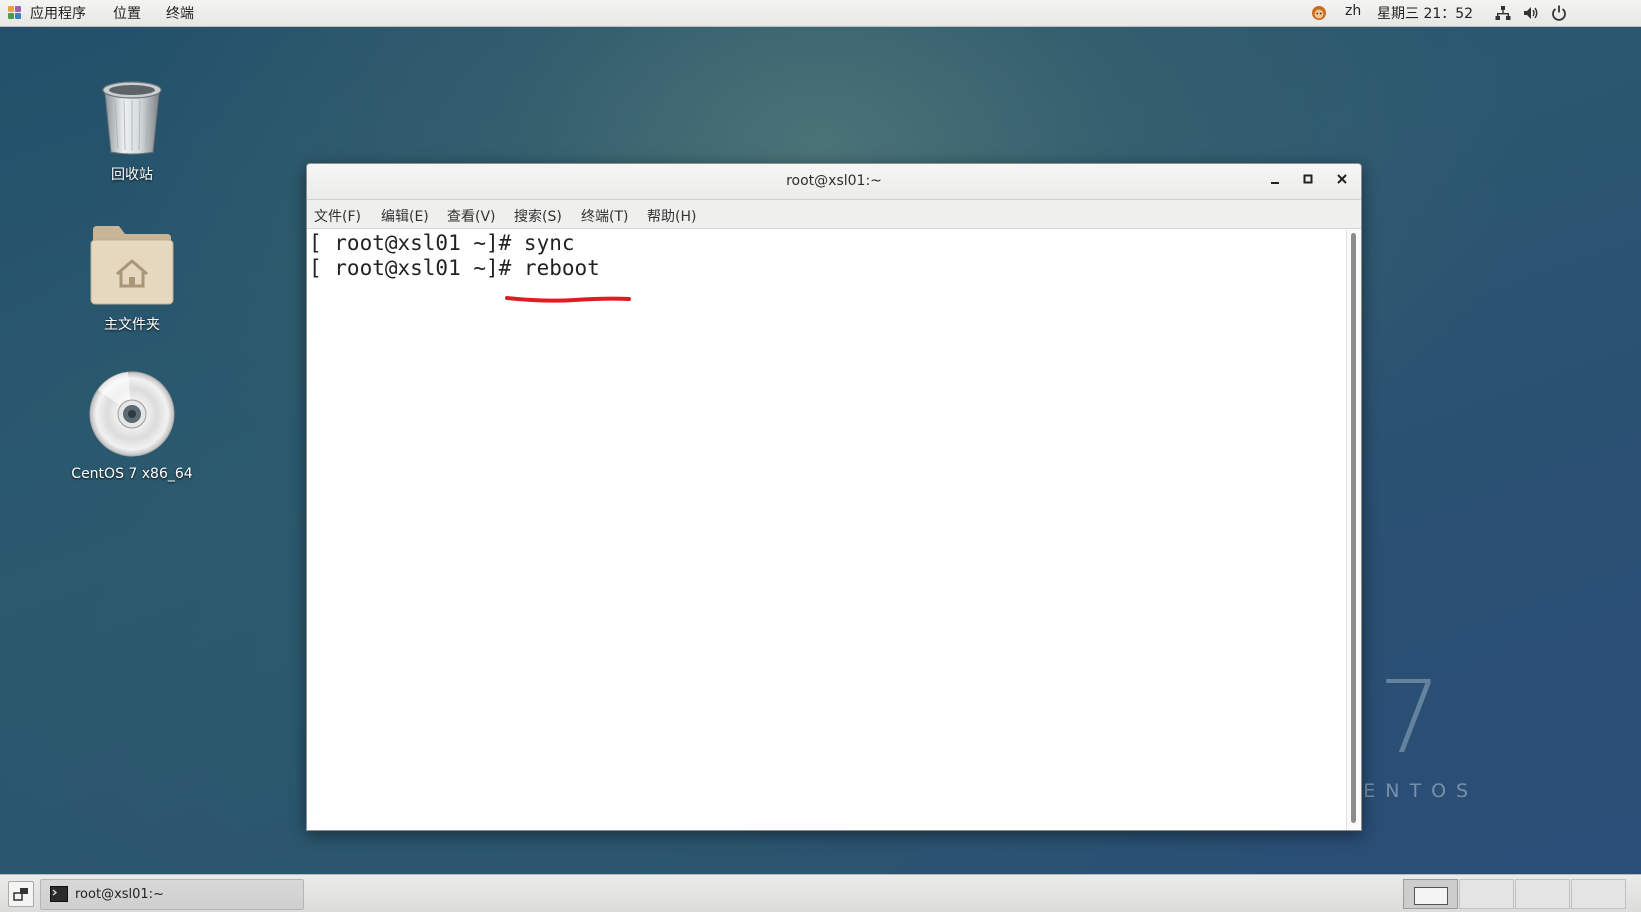 The image size is (1641, 912). Describe the element at coordinates (568, 299) in the screenshot. I see `red-underline-annotation` at that location.